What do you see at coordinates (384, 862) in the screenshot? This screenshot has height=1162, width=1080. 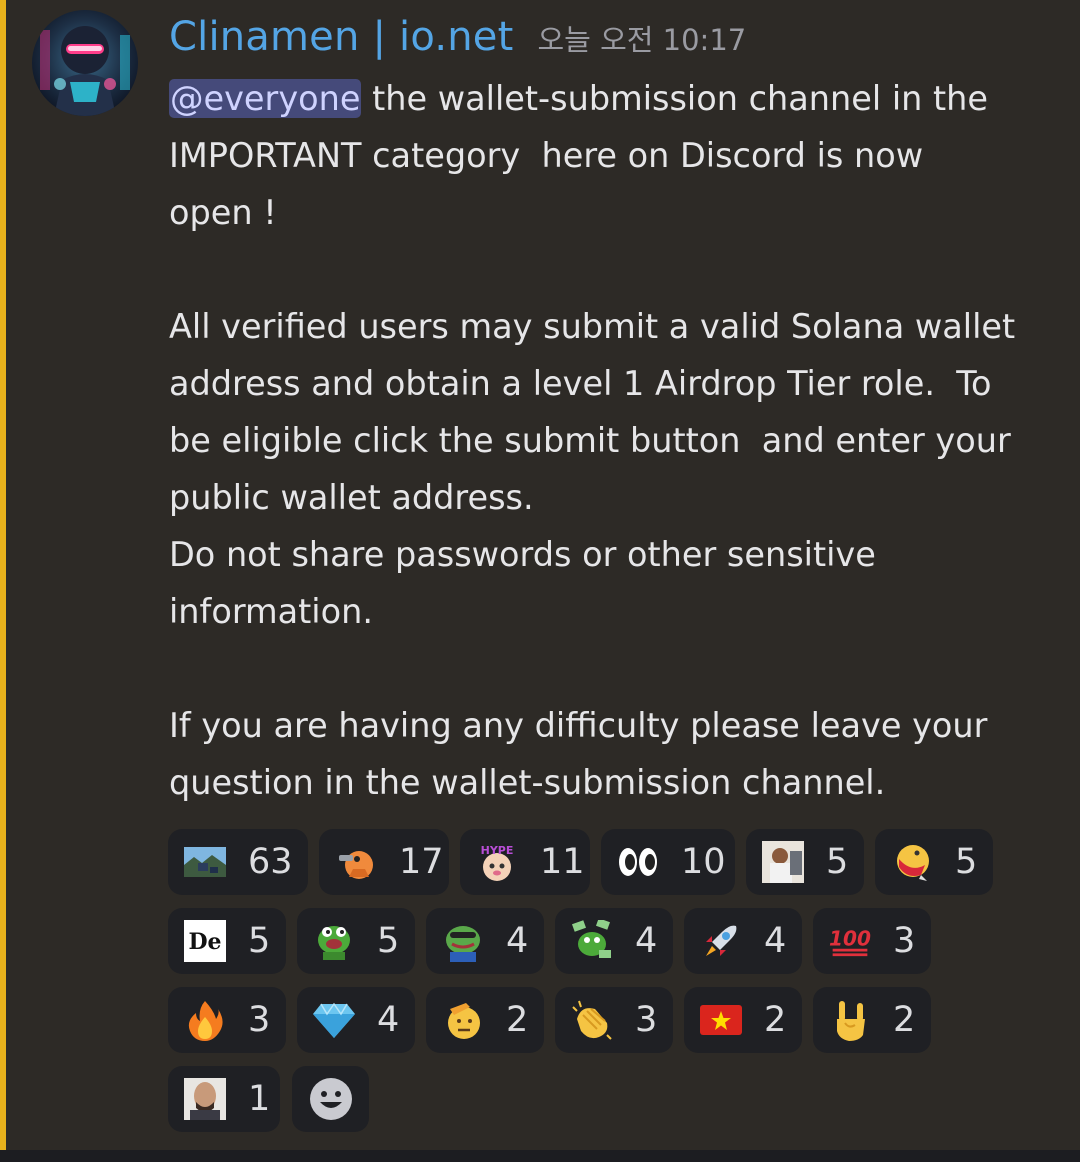 I see `reaction-button: 17` at bounding box center [384, 862].